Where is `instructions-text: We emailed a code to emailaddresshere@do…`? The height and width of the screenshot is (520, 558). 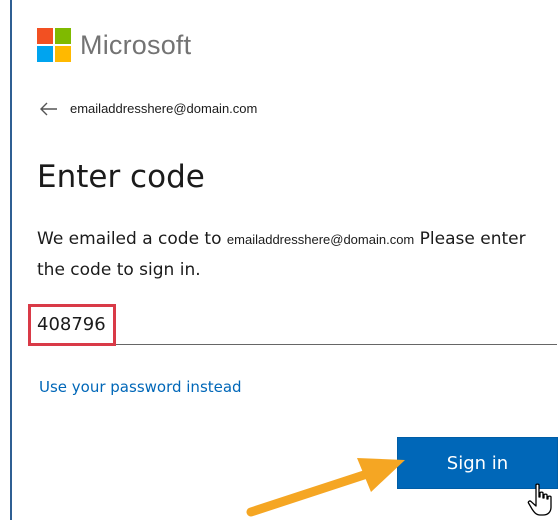 instructions-text: We emailed a code to emailaddresshere@do… is located at coordinates (294, 254).